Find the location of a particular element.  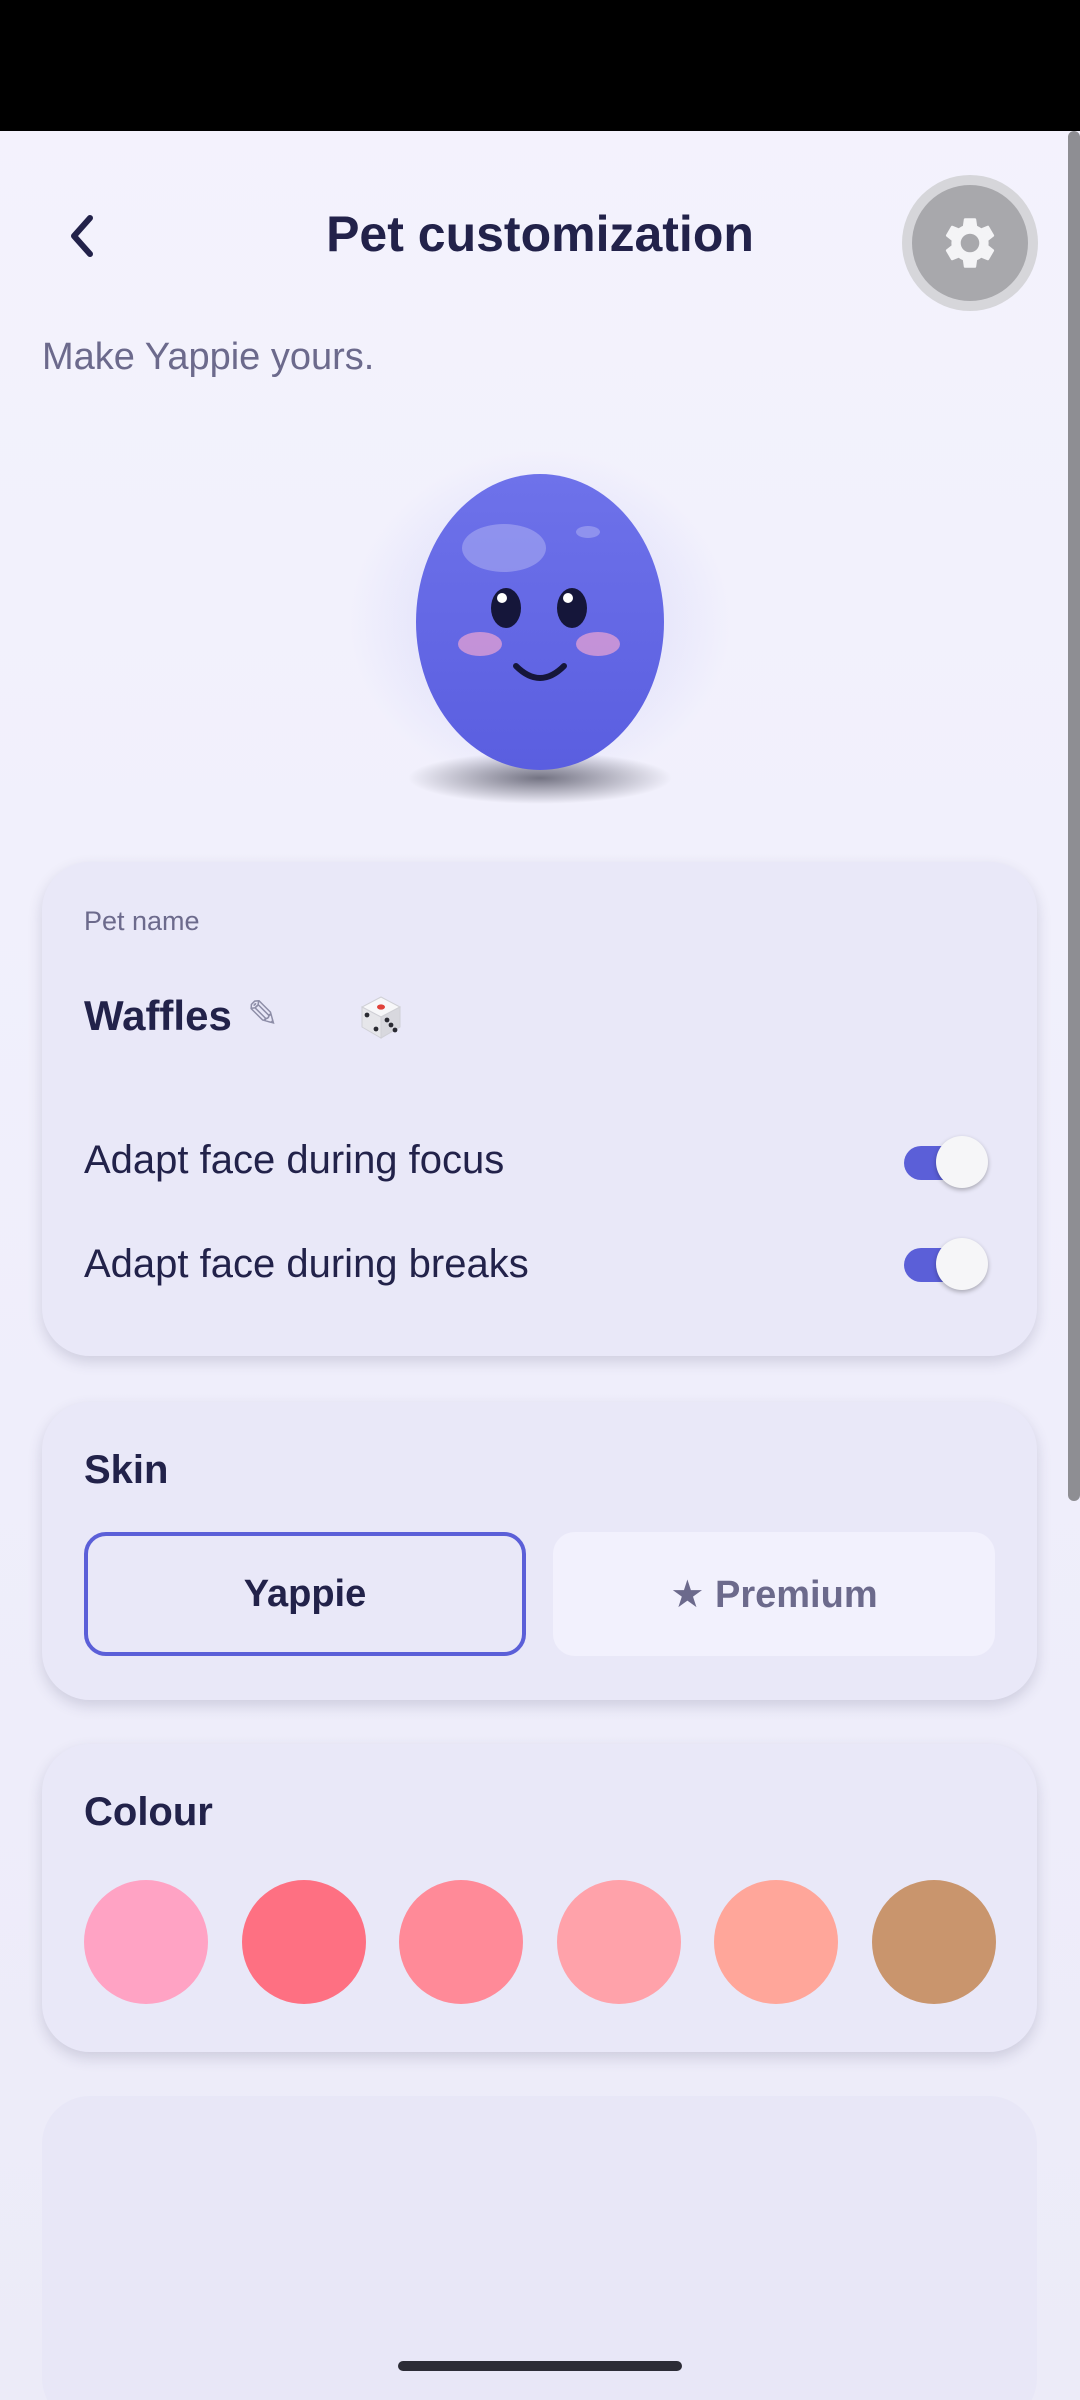

settings-button is located at coordinates (970, 243).